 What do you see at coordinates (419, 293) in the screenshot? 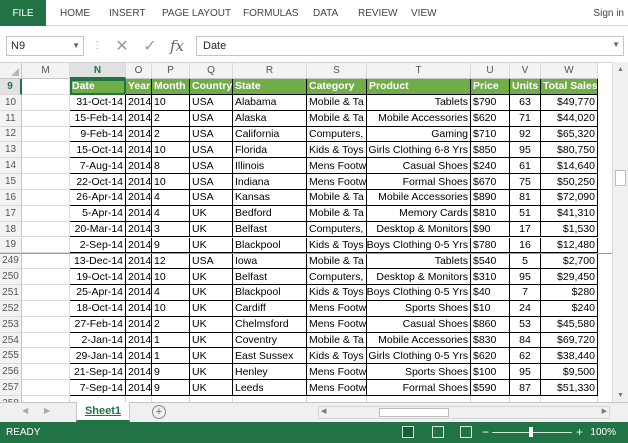
I see `table-cell: Boys Clothing 0-5 Yrs` at bounding box center [419, 293].